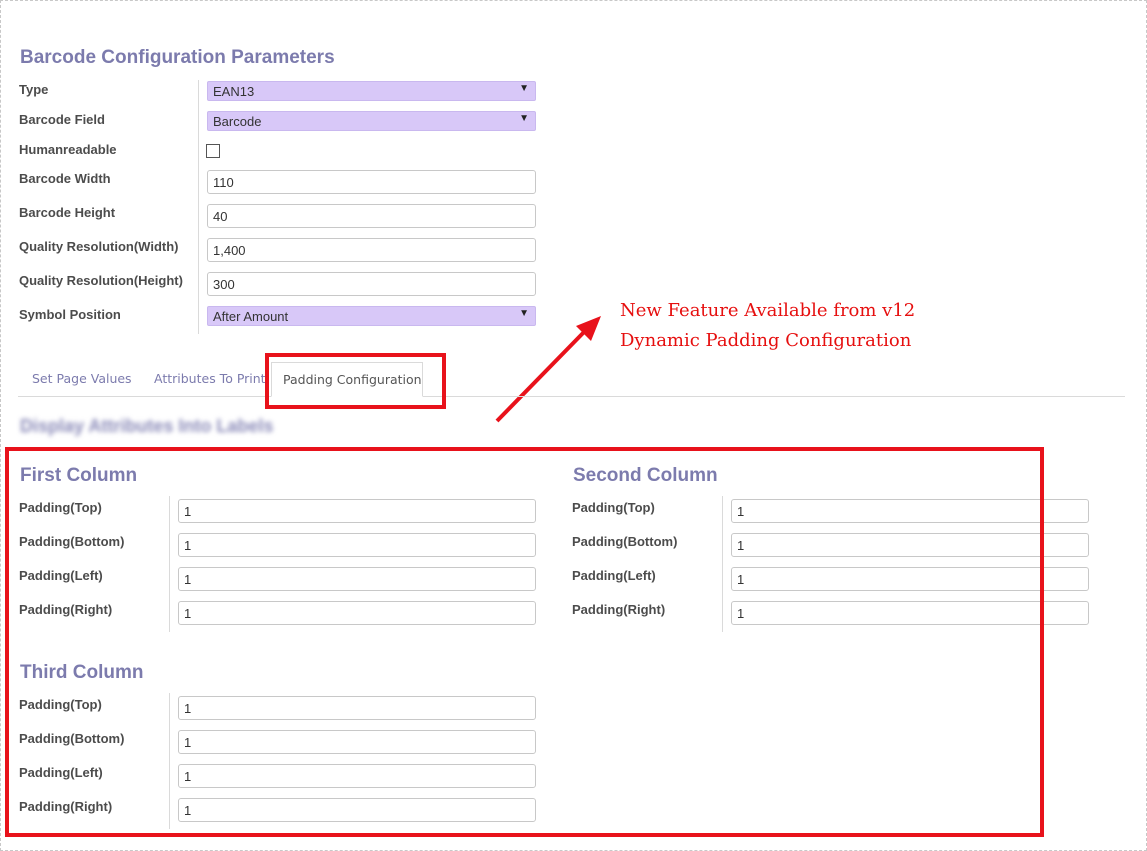  What do you see at coordinates (34, 89) in the screenshot?
I see `type-label: Type` at bounding box center [34, 89].